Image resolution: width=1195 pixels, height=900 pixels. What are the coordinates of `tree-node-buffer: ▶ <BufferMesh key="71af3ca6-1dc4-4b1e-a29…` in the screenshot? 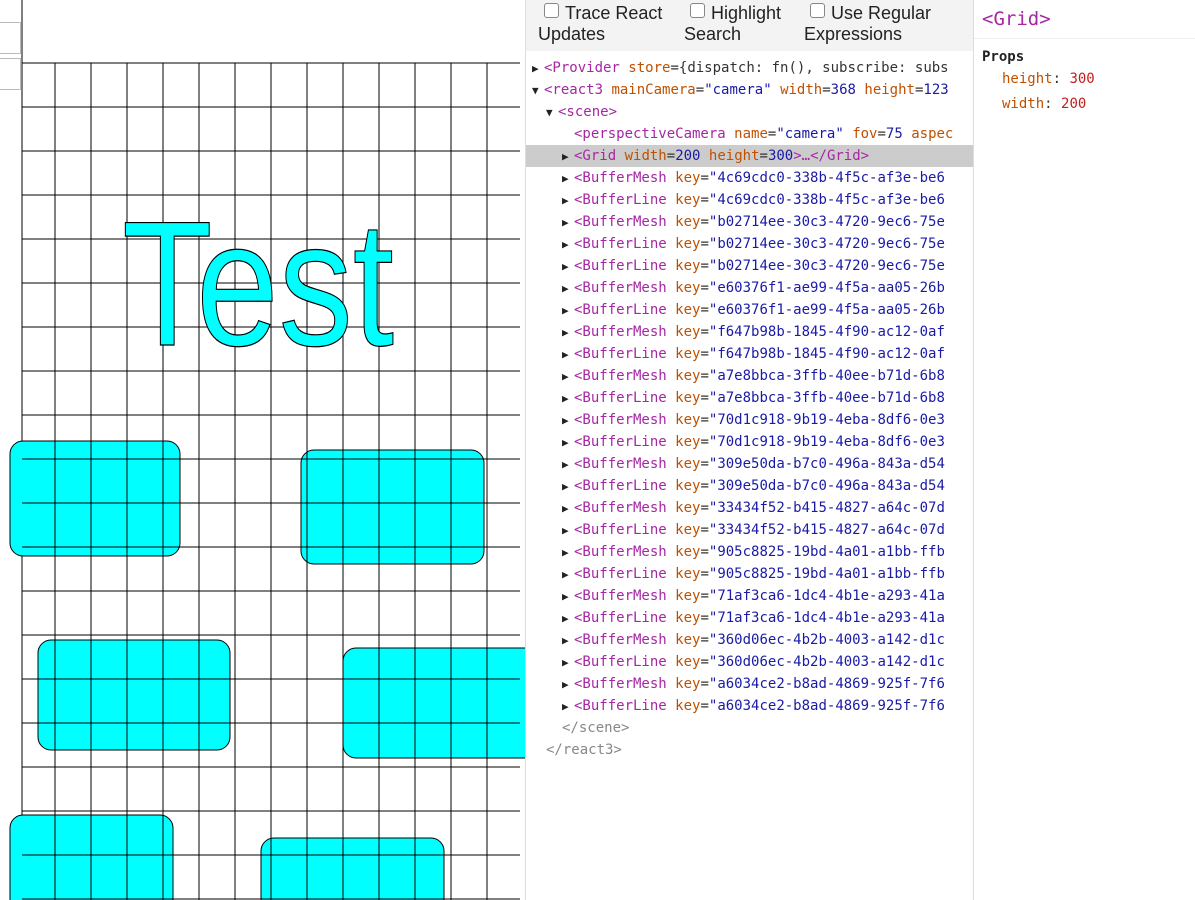 It's located at (749, 596).